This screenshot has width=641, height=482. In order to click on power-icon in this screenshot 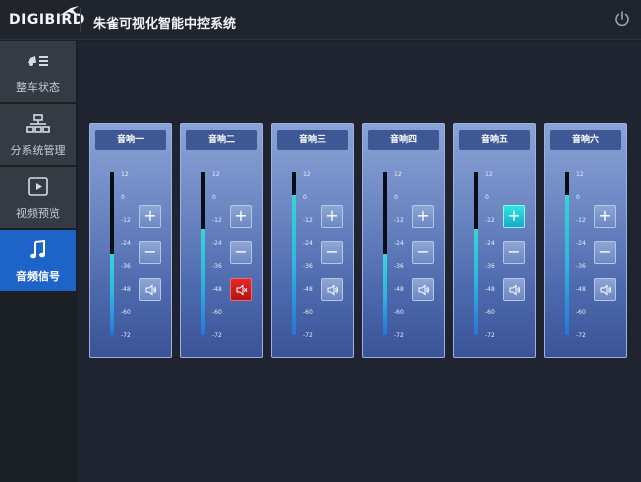, I will do `click(622, 19)`.